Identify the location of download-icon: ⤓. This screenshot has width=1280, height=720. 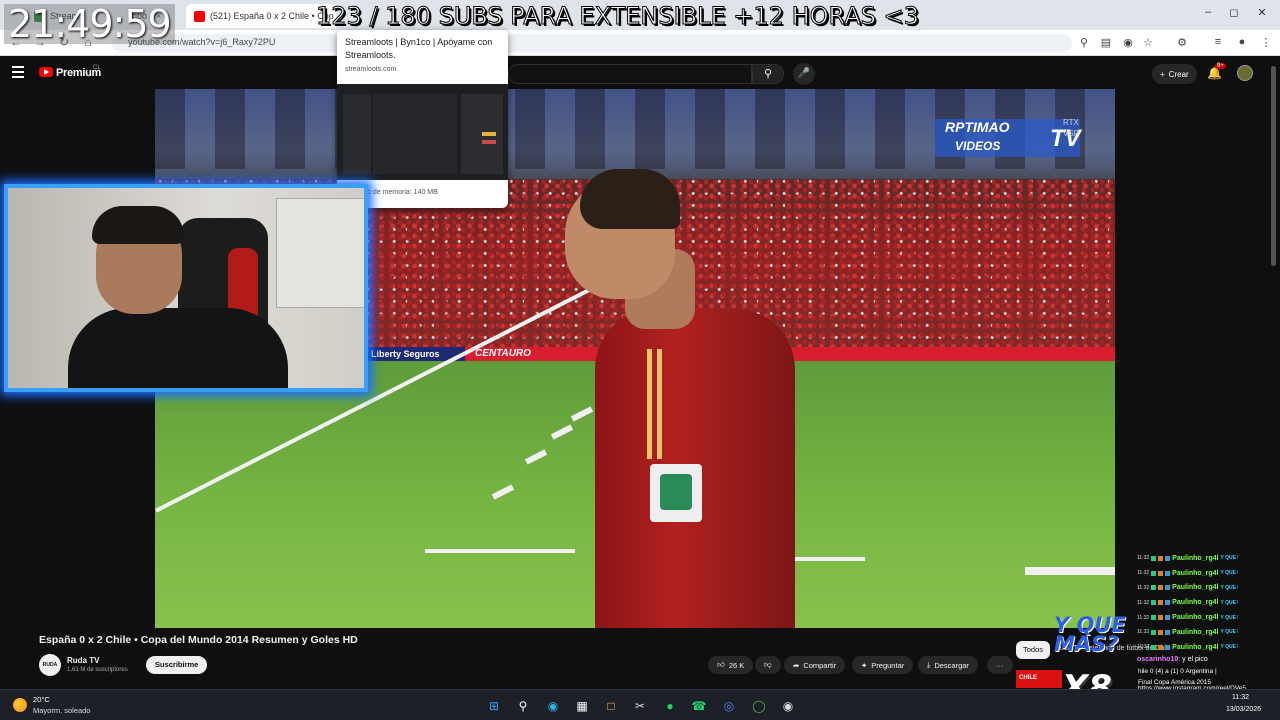
(929, 664).